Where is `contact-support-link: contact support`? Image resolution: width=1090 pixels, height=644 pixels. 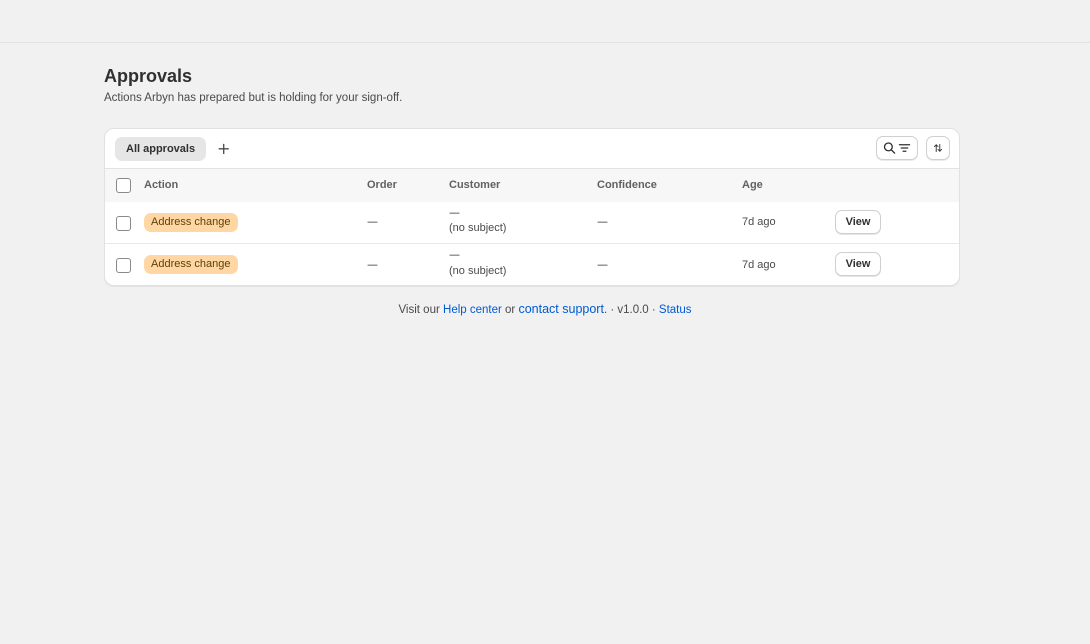
contact-support-link: contact support is located at coordinates (560, 309).